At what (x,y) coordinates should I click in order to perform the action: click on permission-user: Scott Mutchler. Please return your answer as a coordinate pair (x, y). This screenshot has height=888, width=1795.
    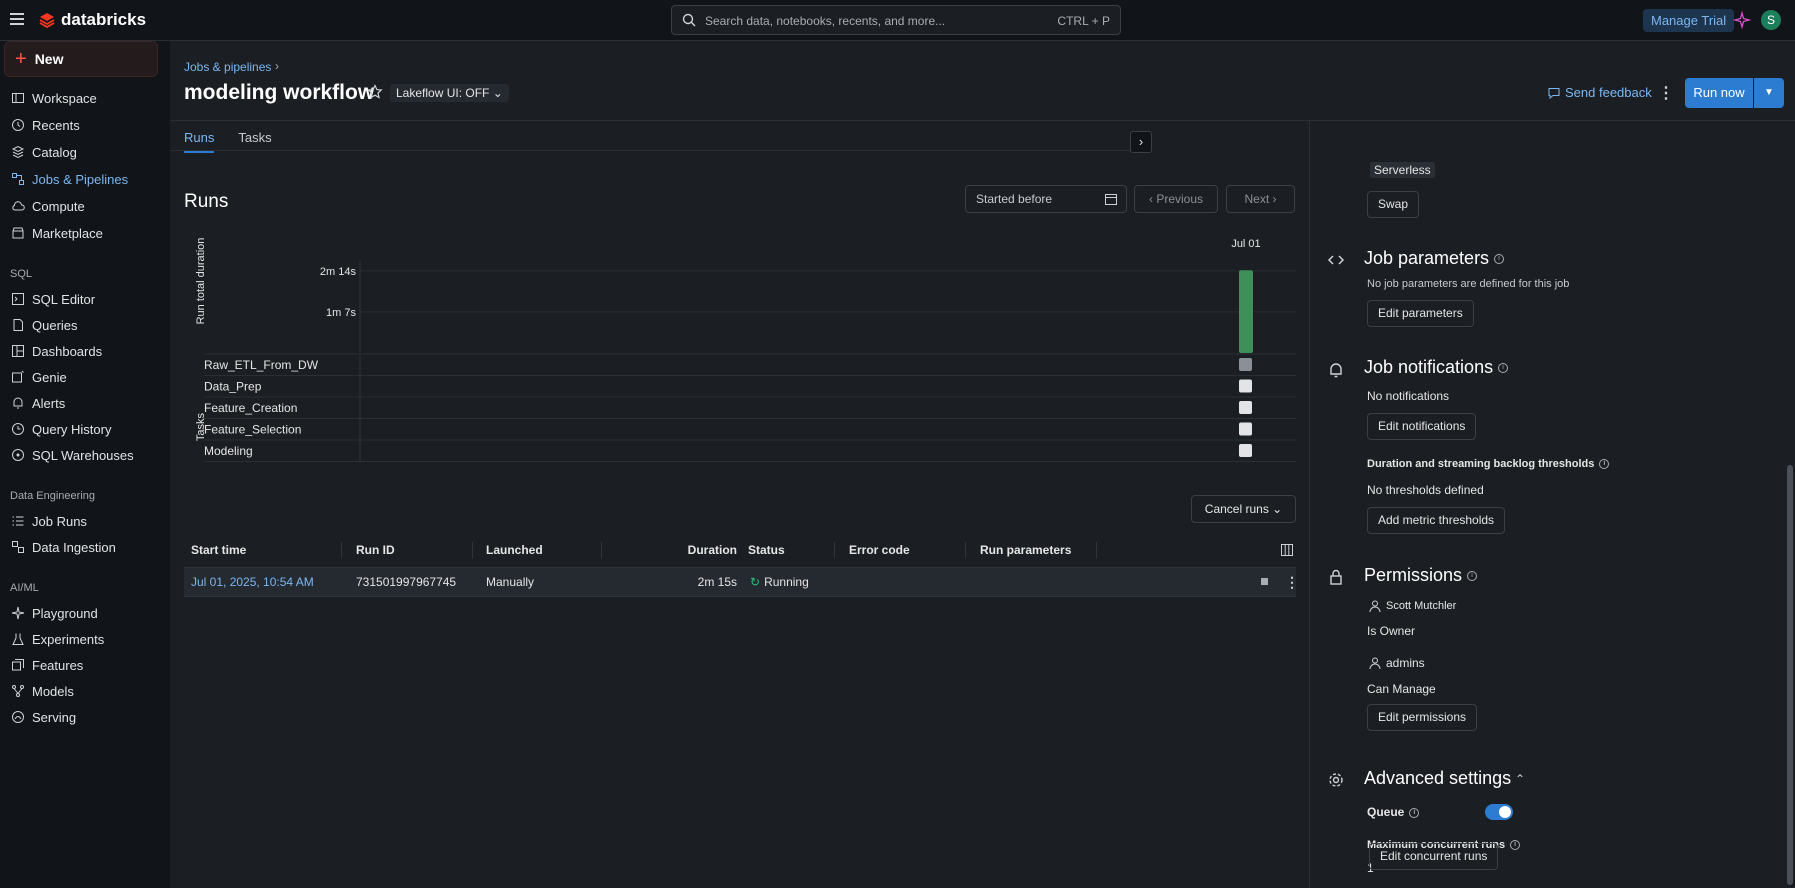
    Looking at the image, I should click on (1412, 606).